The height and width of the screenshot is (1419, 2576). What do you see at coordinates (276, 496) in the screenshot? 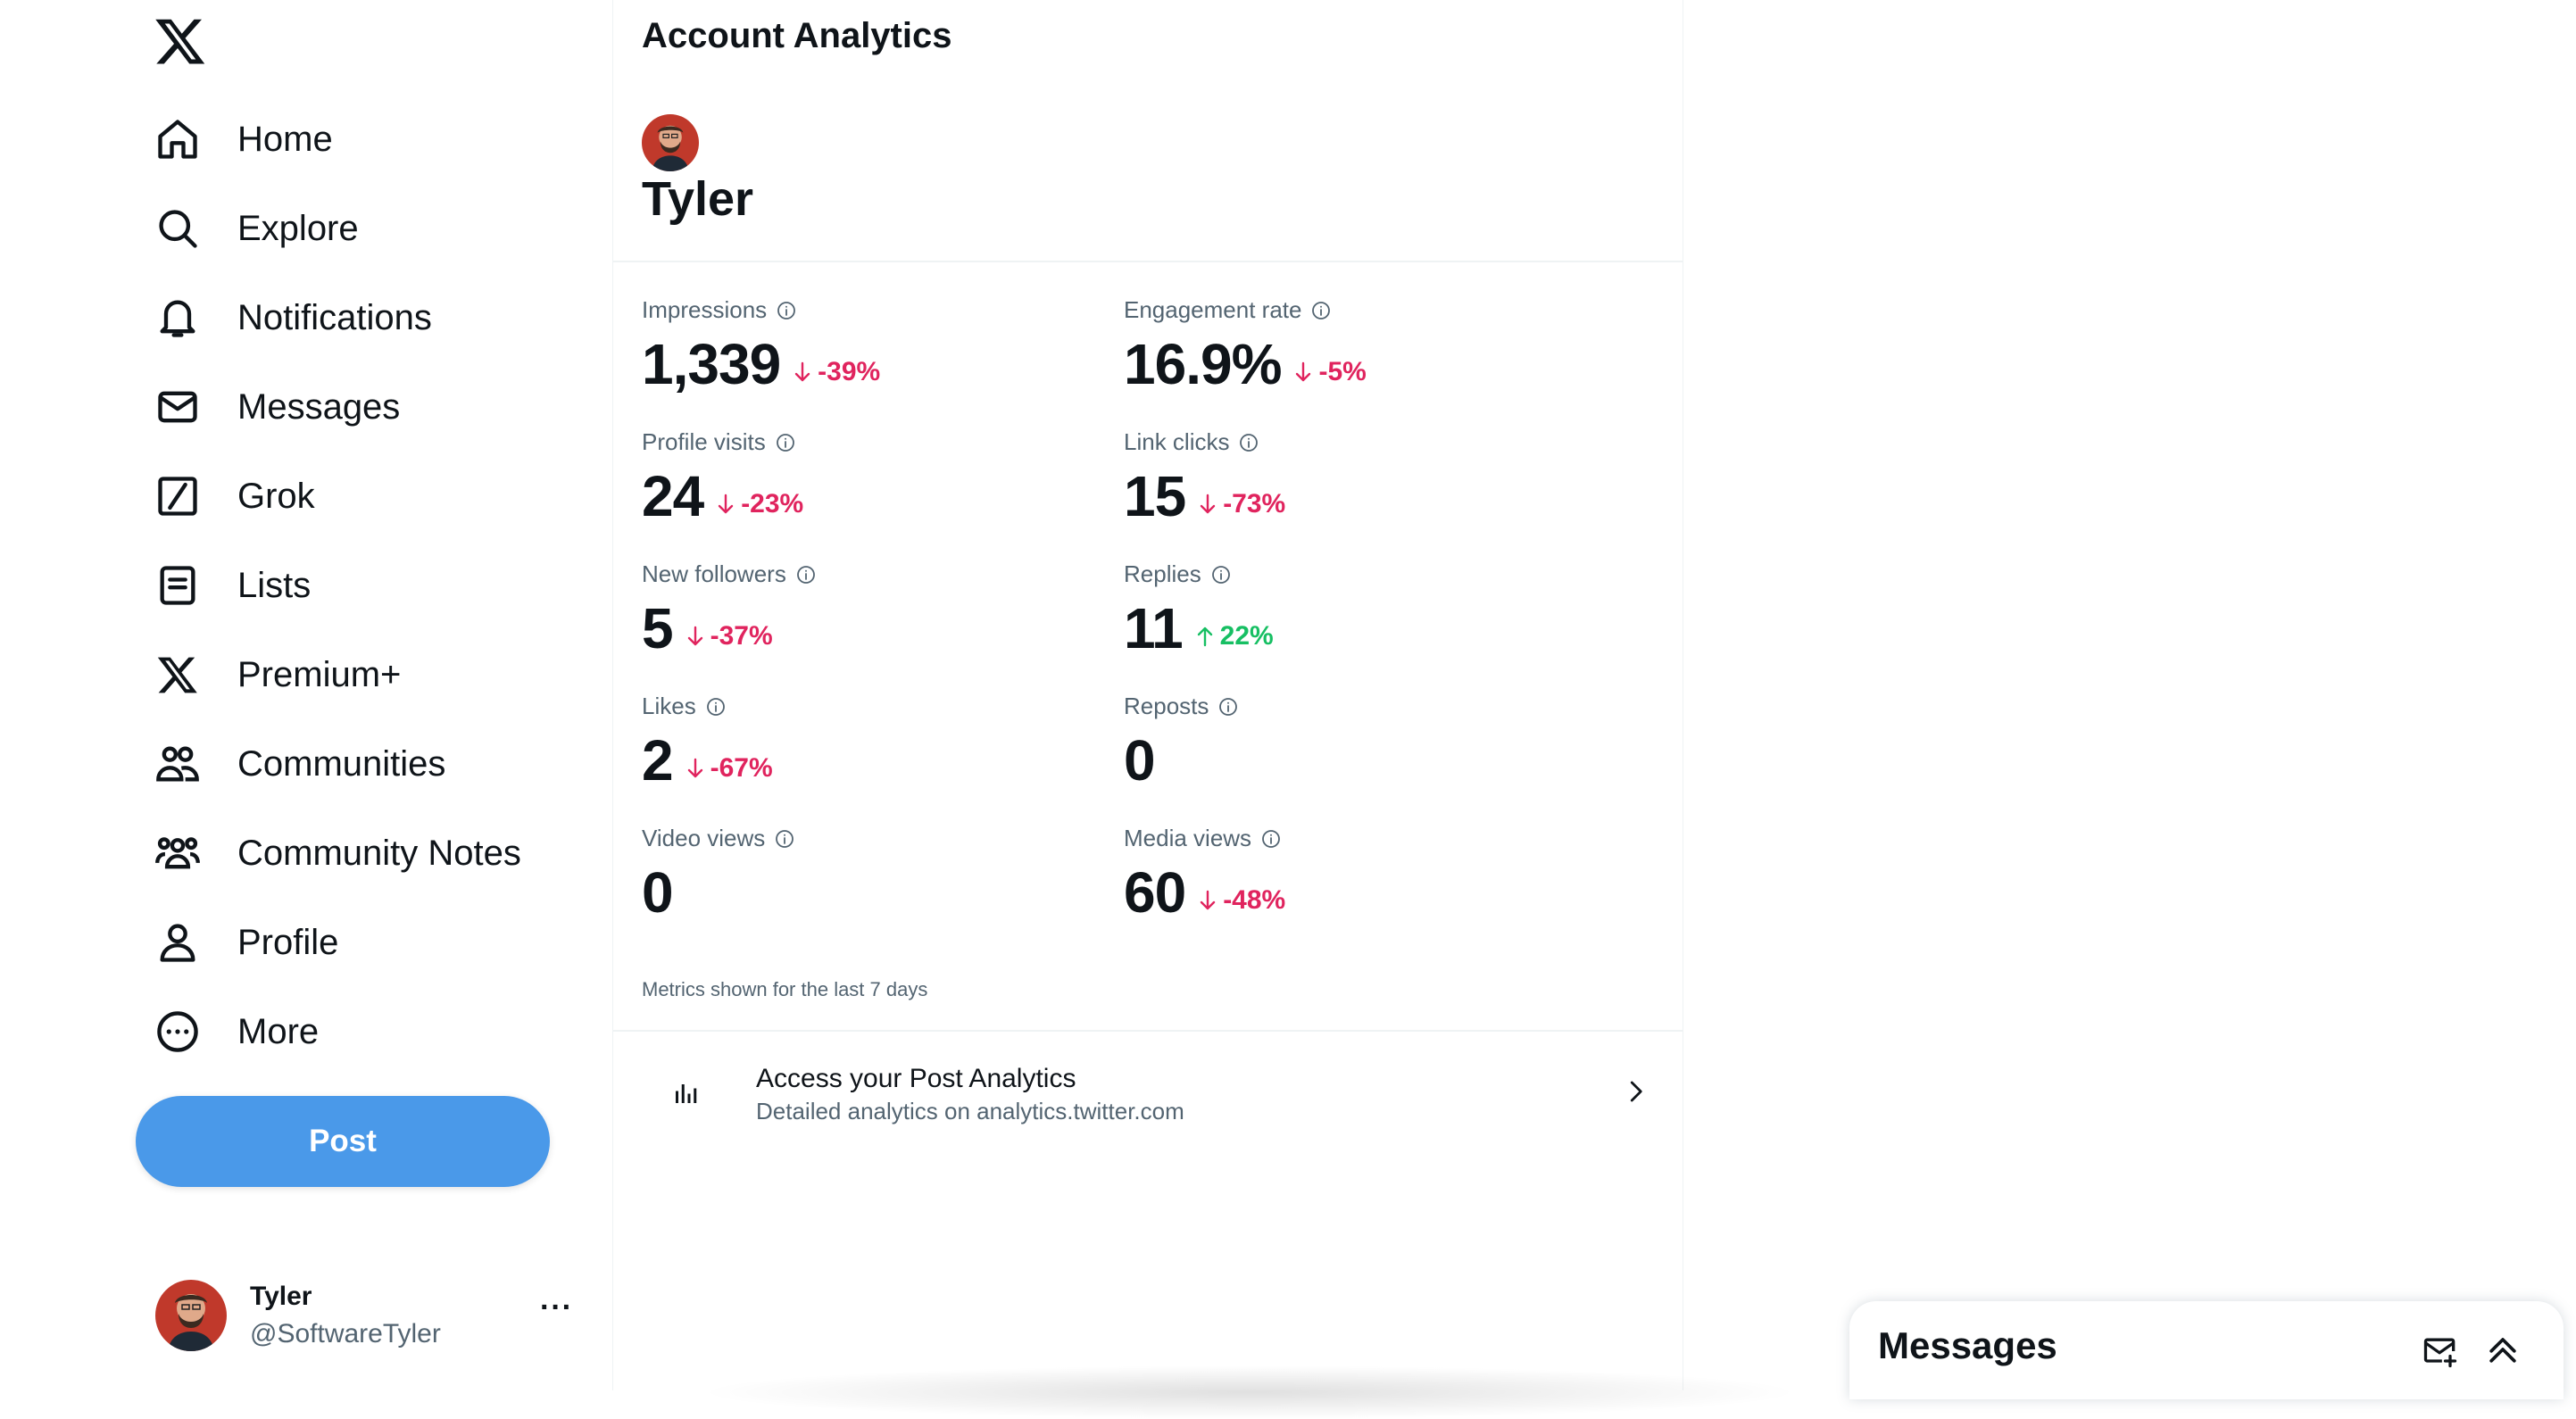
I see `sidebar-item-label: Grok` at bounding box center [276, 496].